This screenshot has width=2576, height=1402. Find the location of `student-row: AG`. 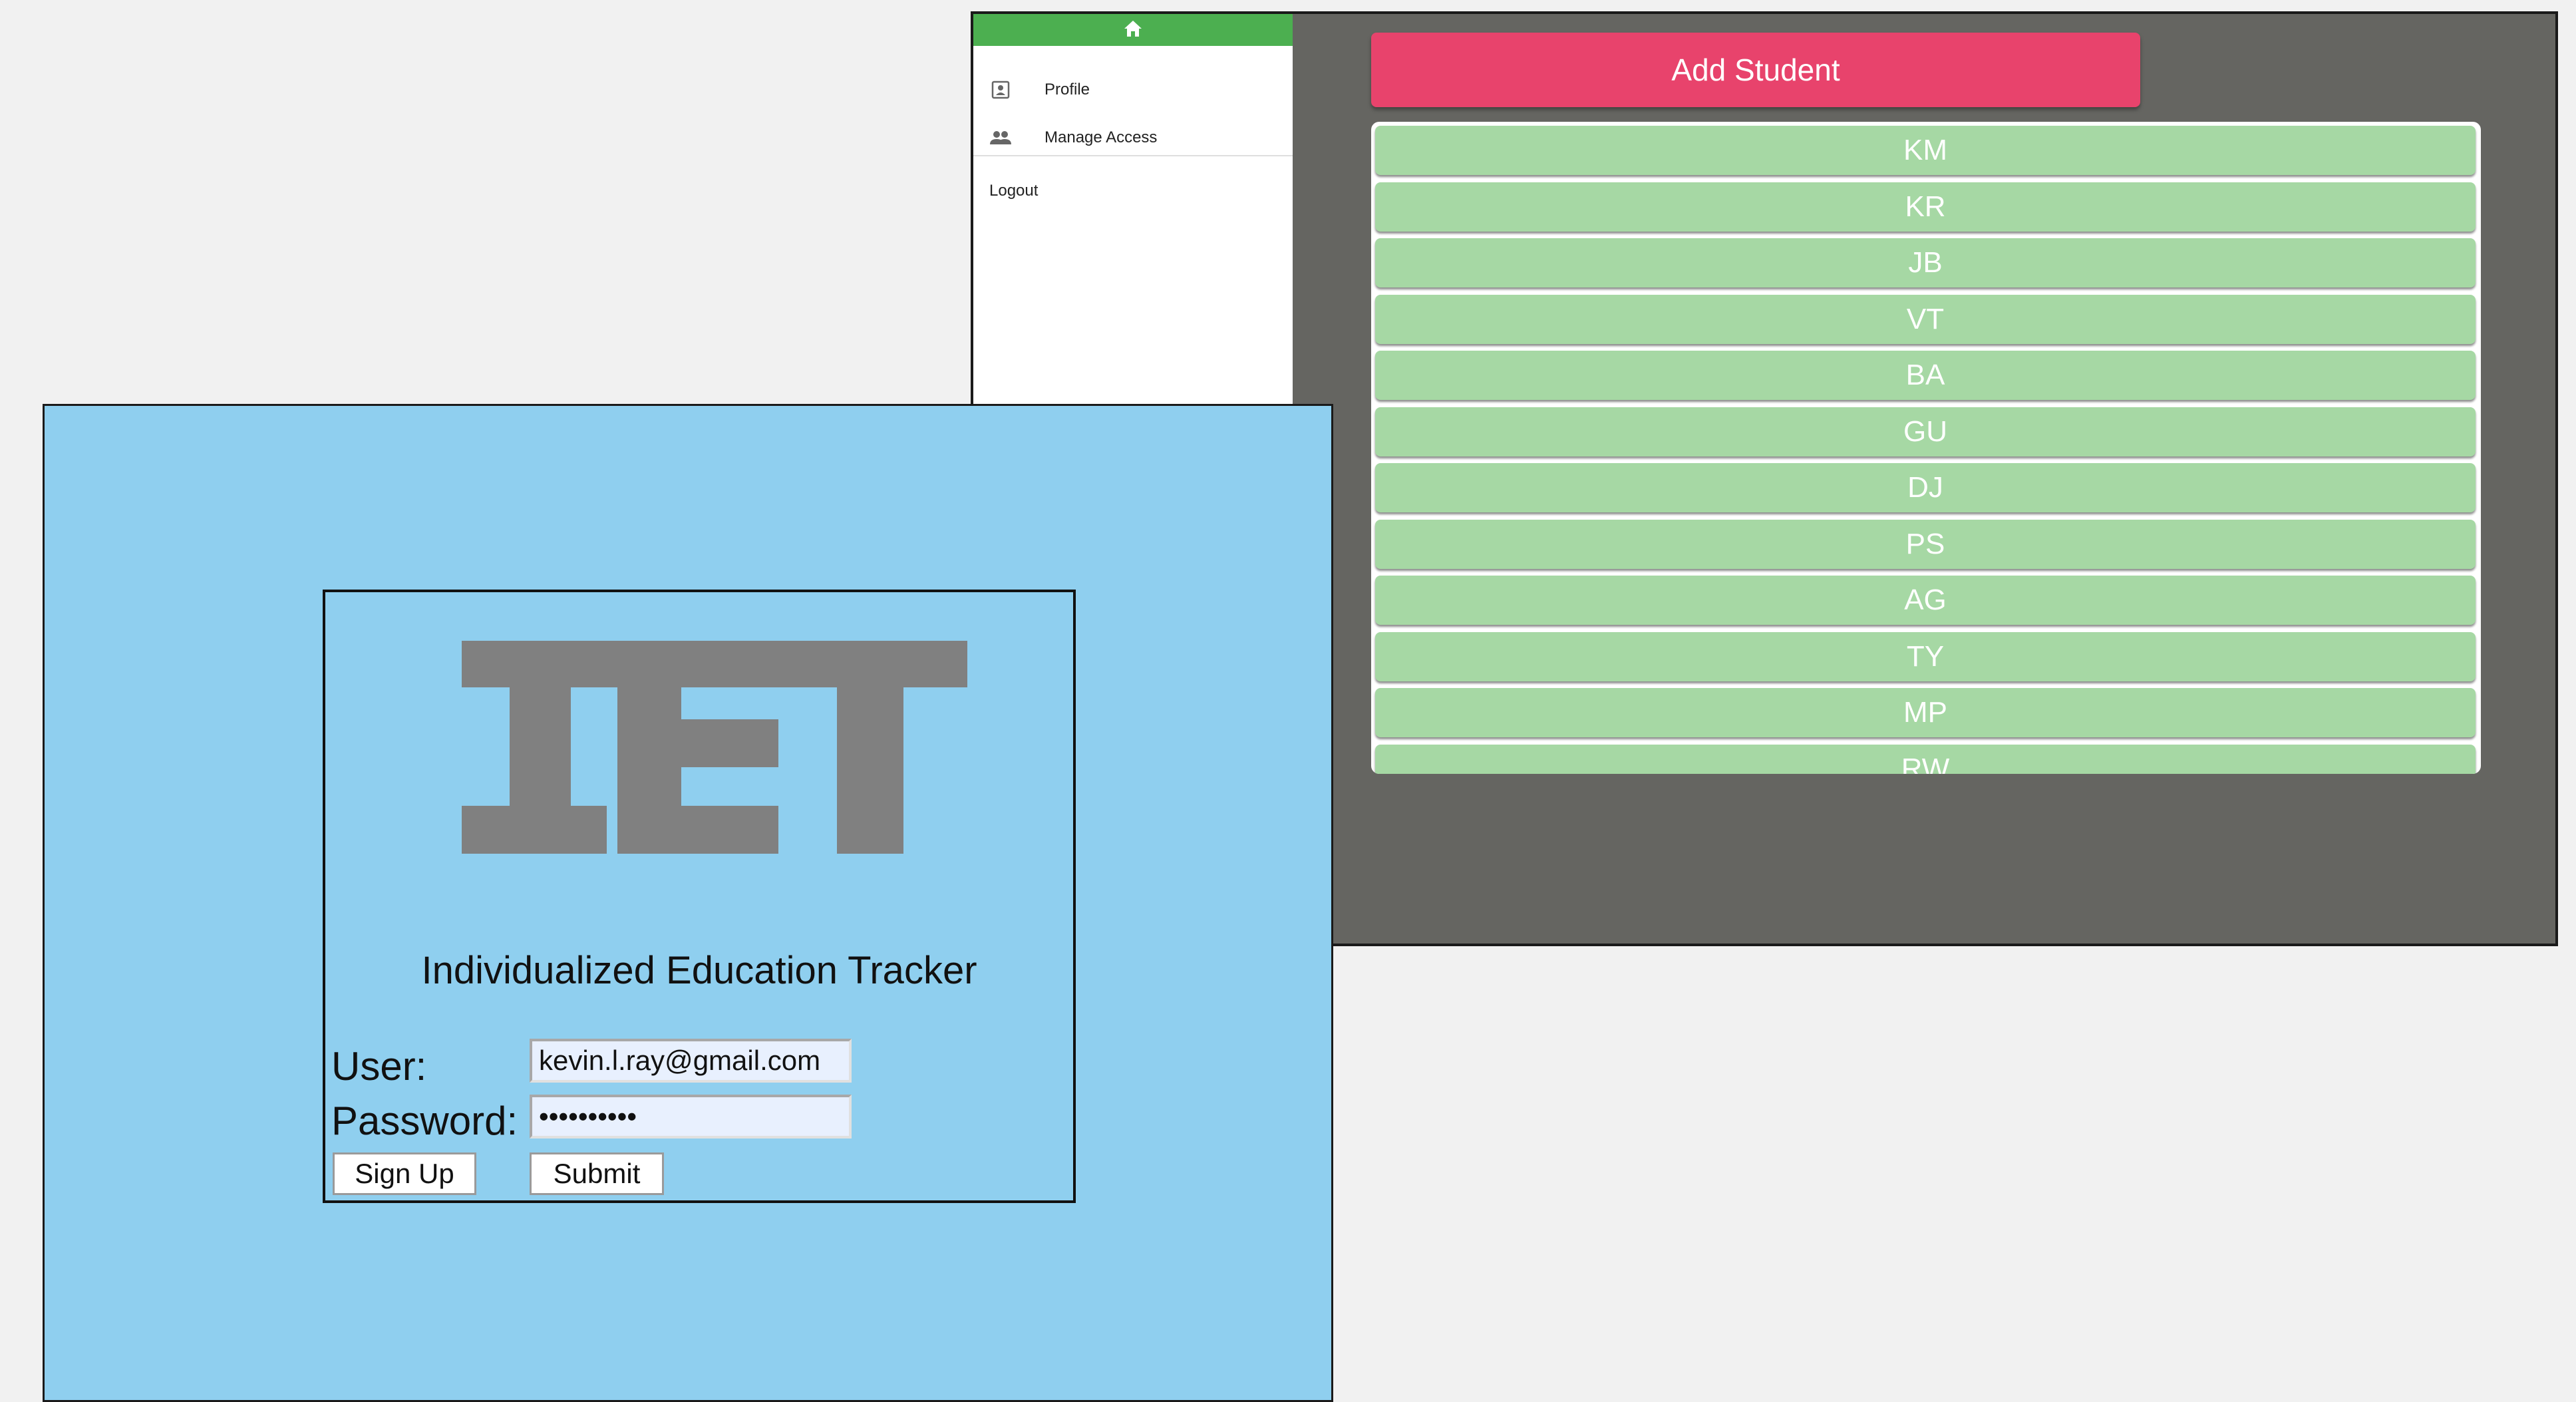

student-row: AG is located at coordinates (1925, 601).